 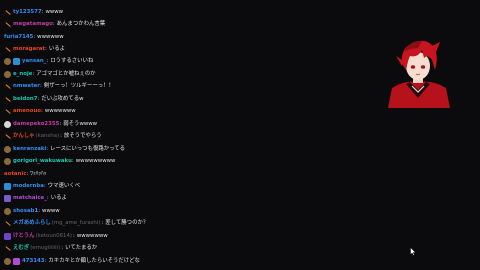 I want to click on chat-message: 473143: カキカキとか顕したらいそうだけどな, so click(x=72, y=261).